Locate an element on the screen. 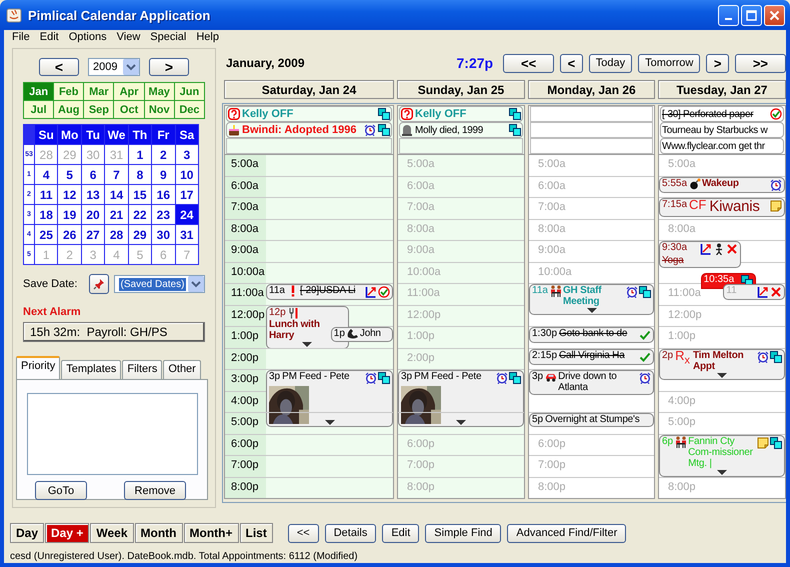  appointment-card: 2p R$_{x}$ Tim Melton Appt is located at coordinates (722, 364).